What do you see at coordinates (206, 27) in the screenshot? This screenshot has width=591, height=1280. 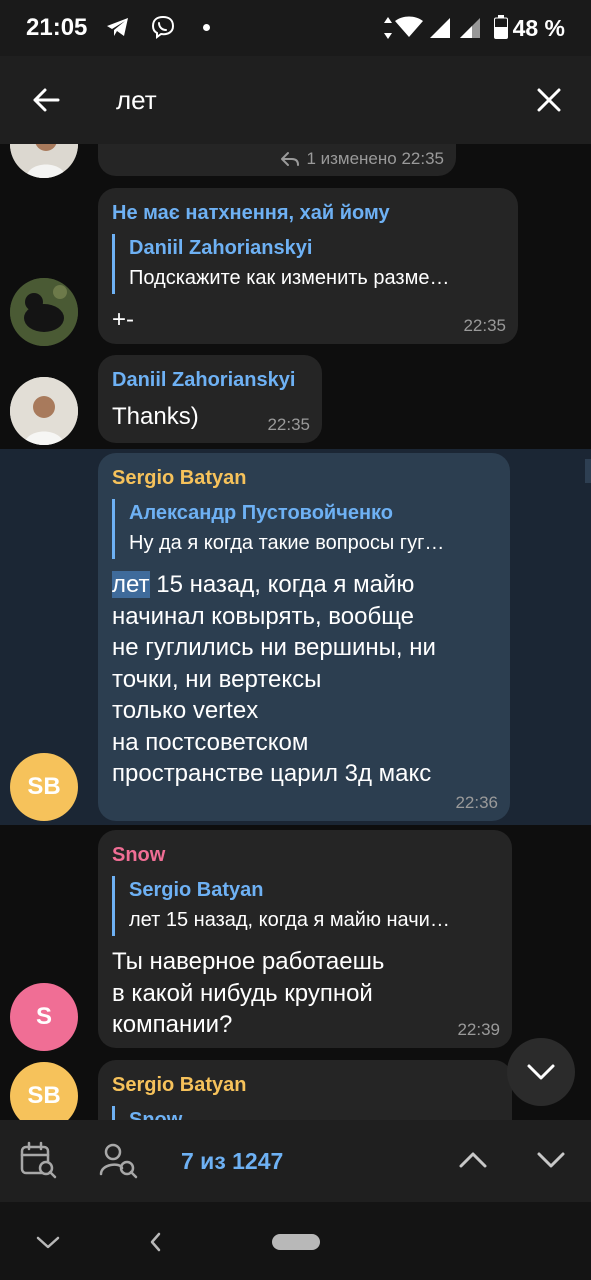 I see `notification-dot-icon` at bounding box center [206, 27].